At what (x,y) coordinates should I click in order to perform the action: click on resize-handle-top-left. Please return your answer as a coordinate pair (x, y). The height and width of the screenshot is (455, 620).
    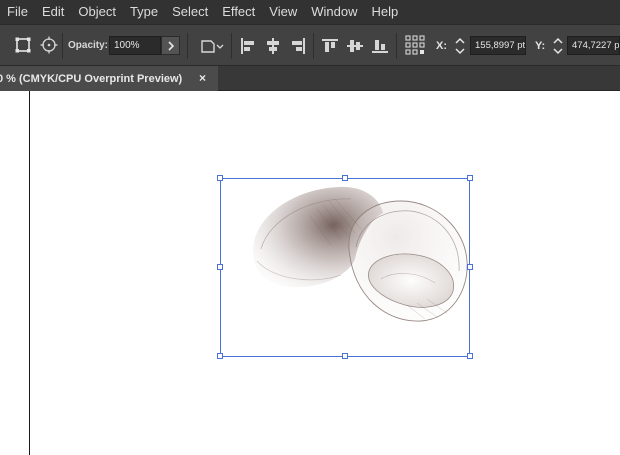
    Looking at the image, I should click on (220, 178).